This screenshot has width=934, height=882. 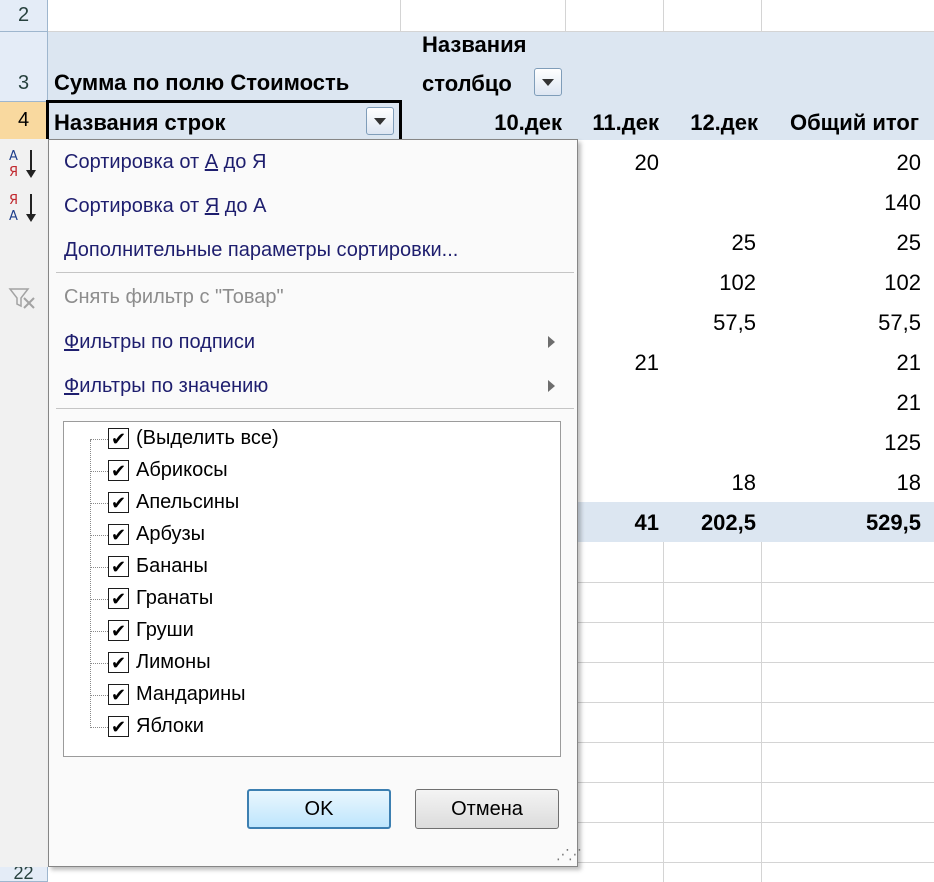 I want to click on menu-sort-asc-key: А, so click(x=211, y=162).